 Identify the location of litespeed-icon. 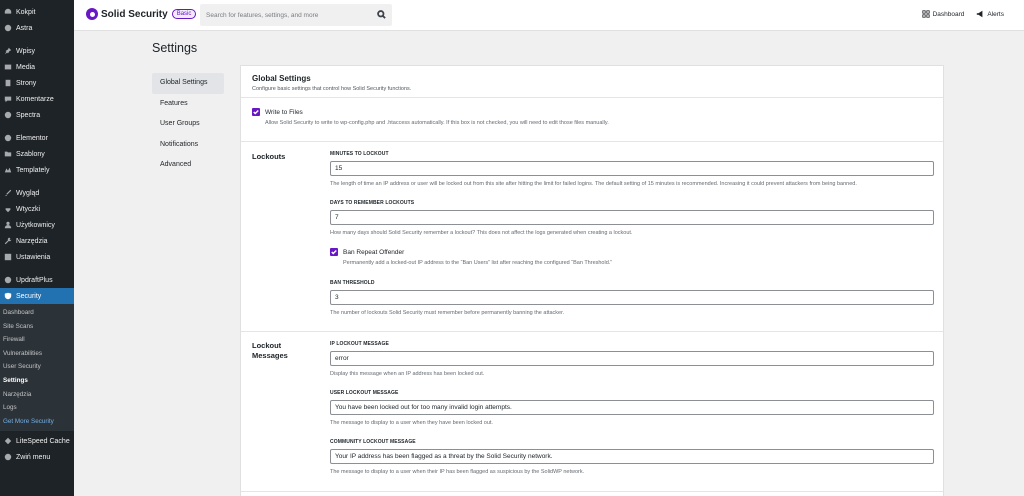
(7, 441).